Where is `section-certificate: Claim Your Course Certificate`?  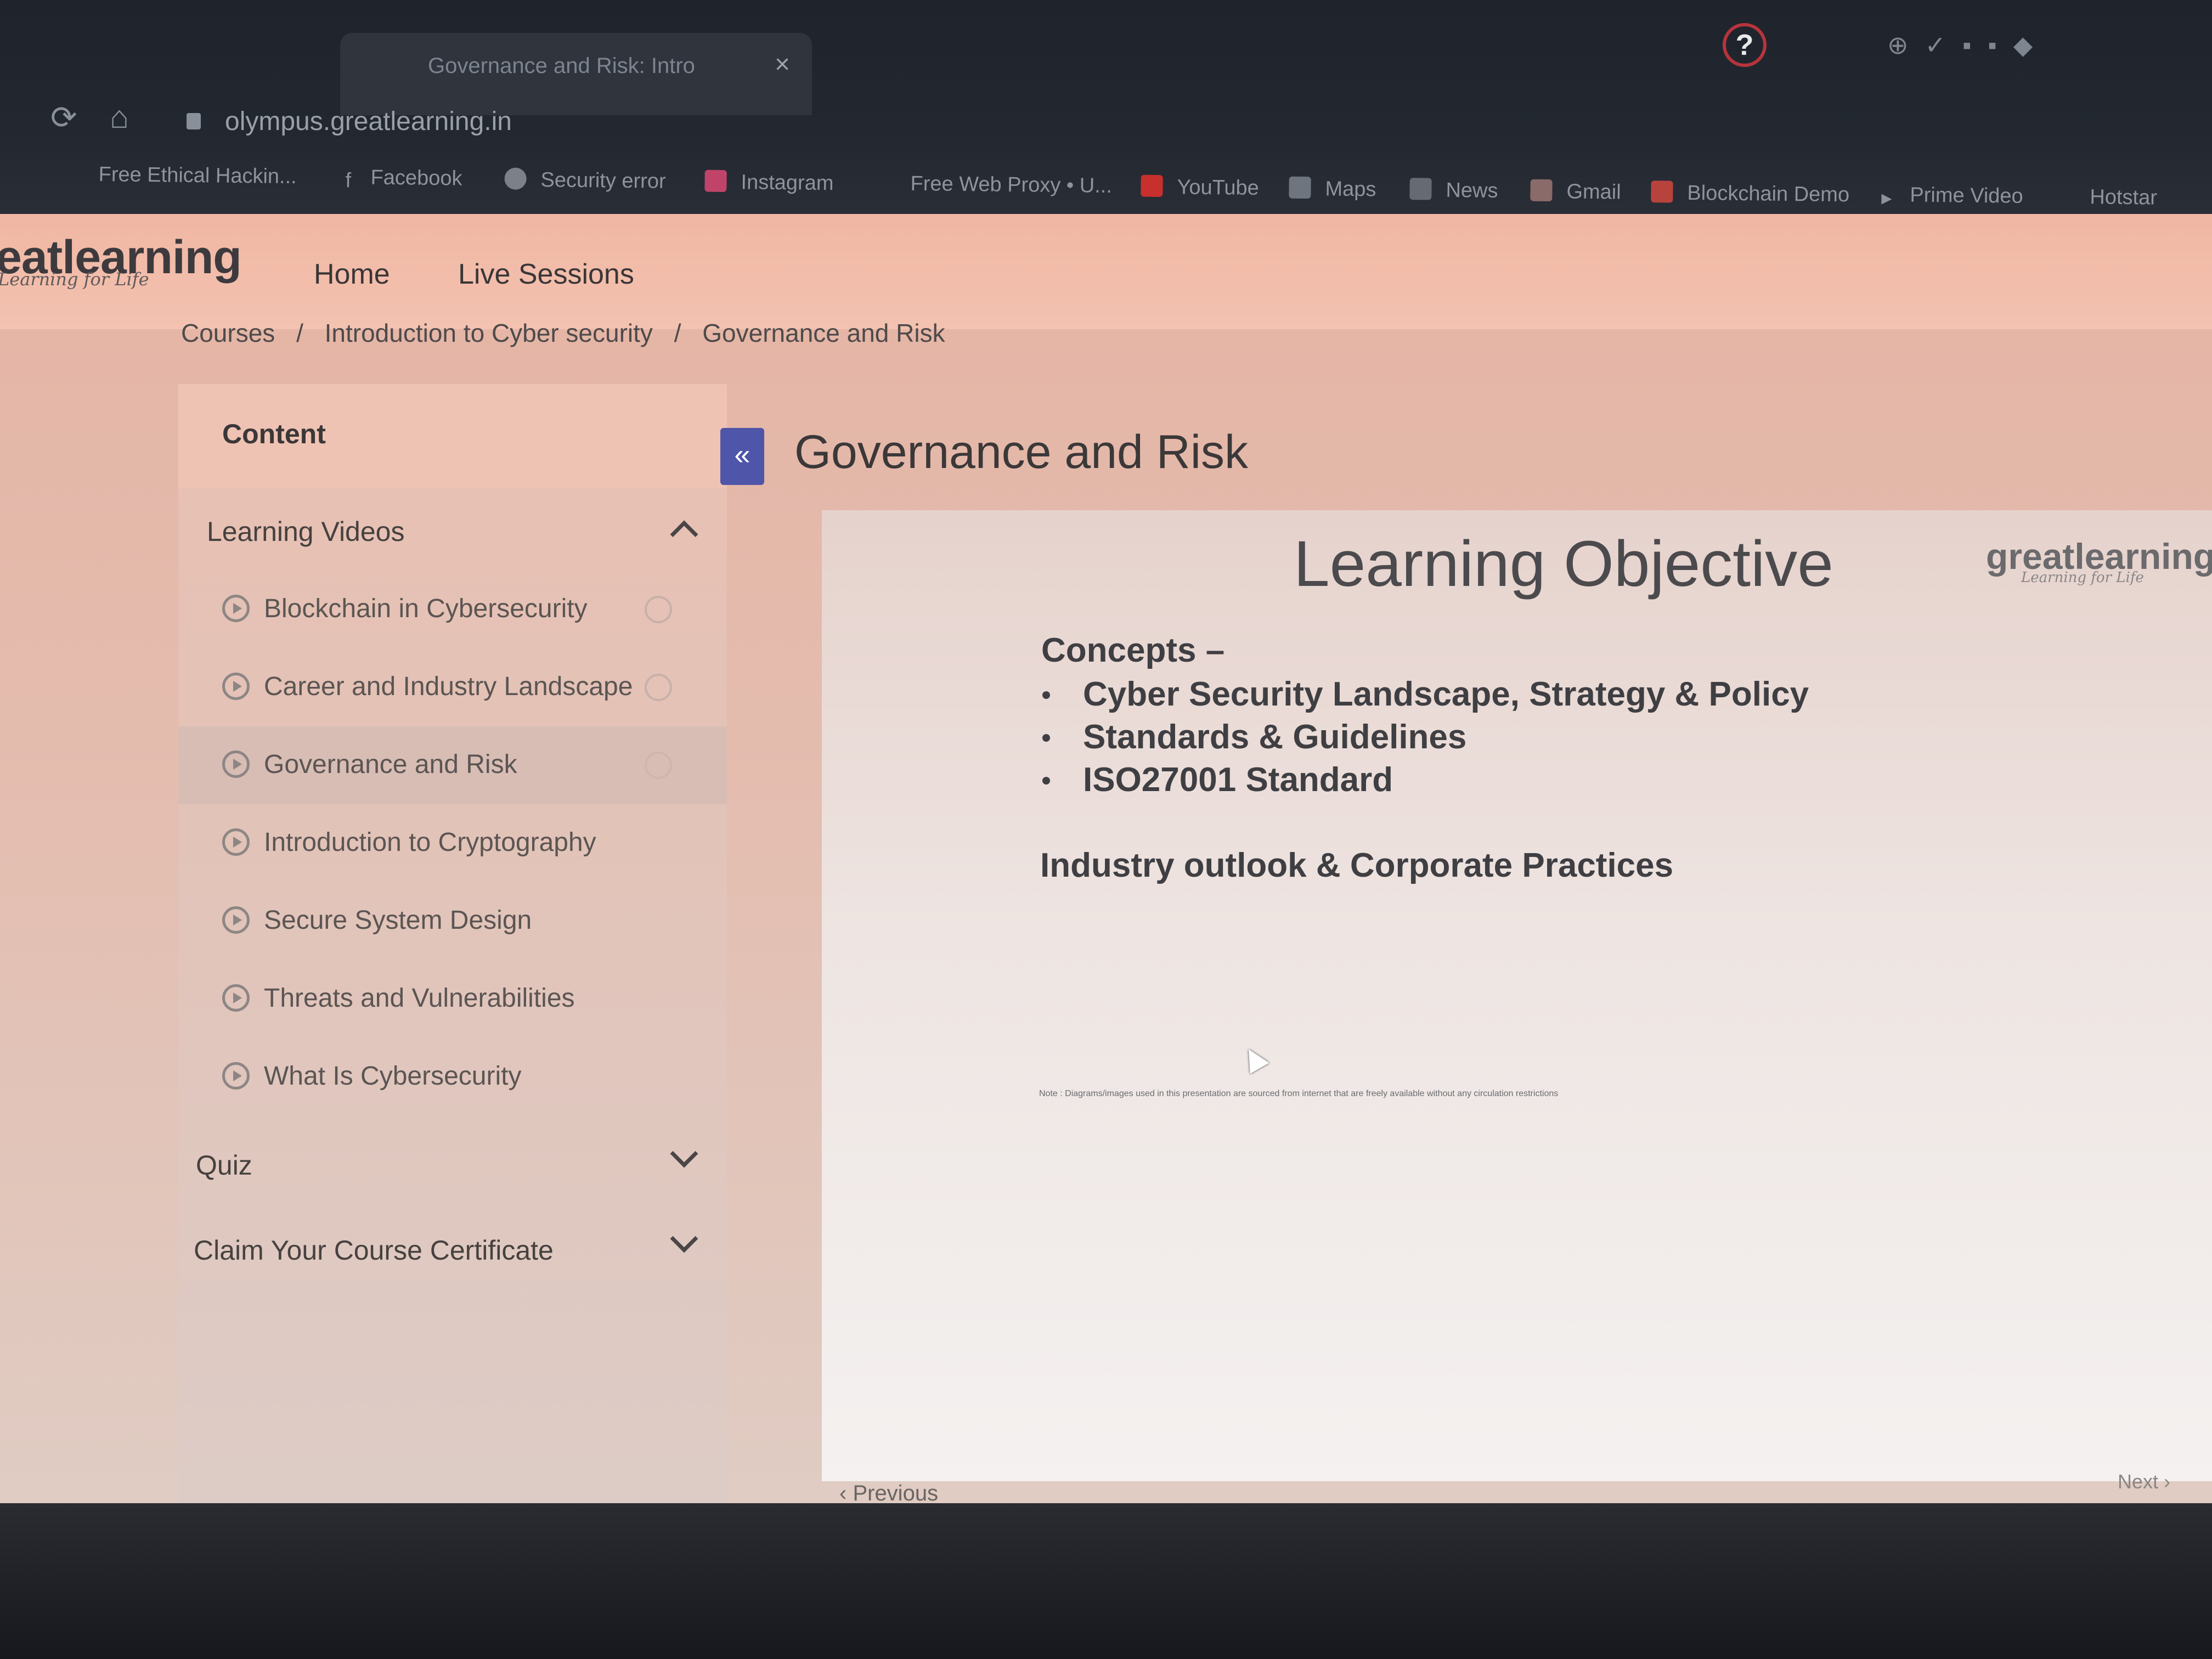
section-certificate: Claim Your Course Certificate is located at coordinates (453, 1248).